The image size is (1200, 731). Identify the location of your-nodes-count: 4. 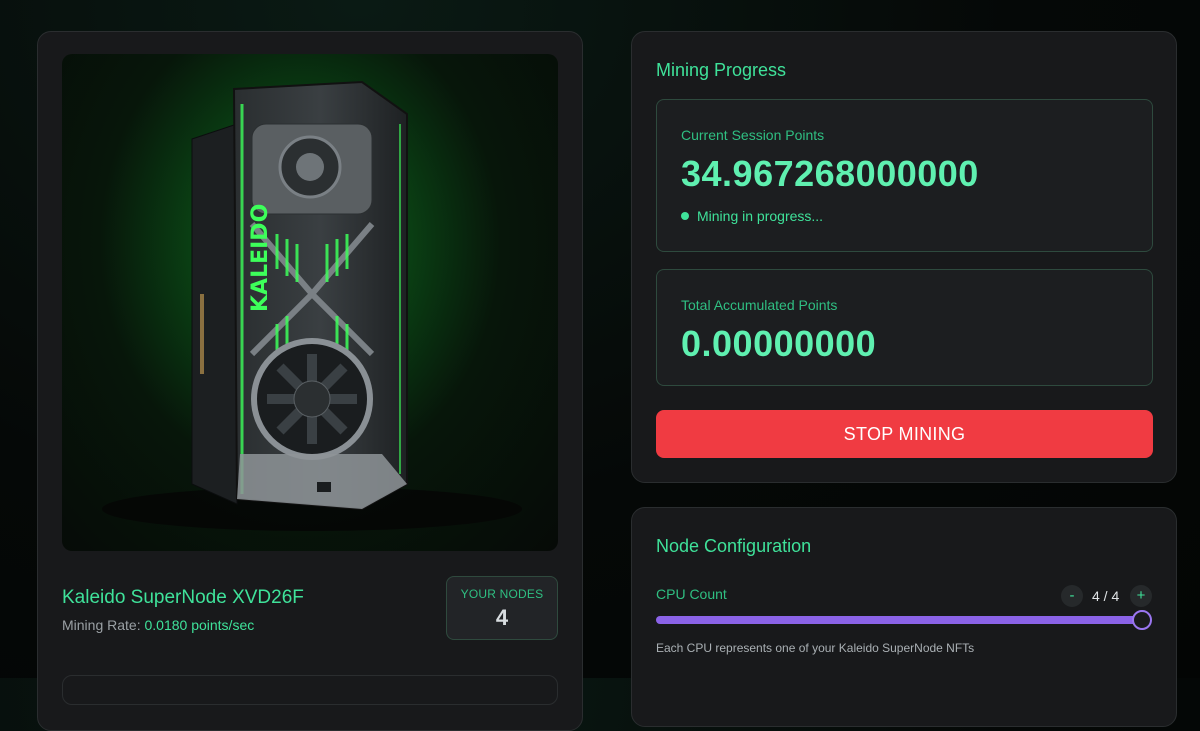
(502, 617).